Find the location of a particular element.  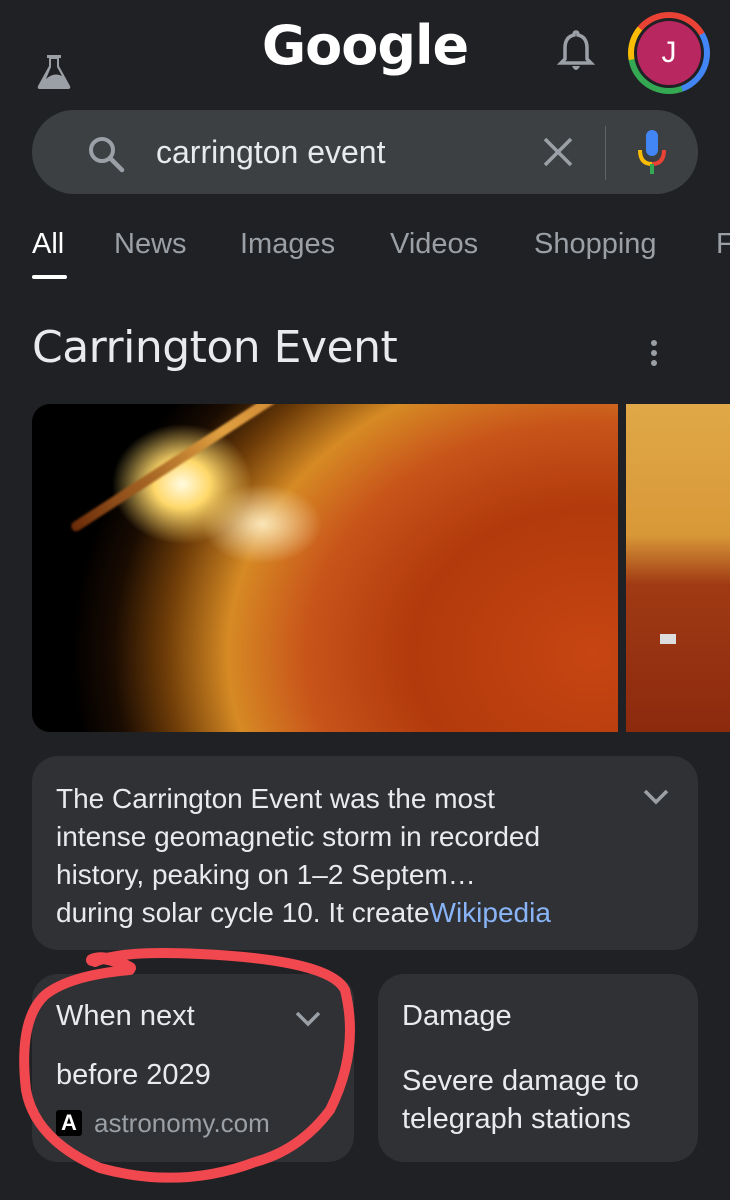

spacecraft is located at coordinates (668, 639).